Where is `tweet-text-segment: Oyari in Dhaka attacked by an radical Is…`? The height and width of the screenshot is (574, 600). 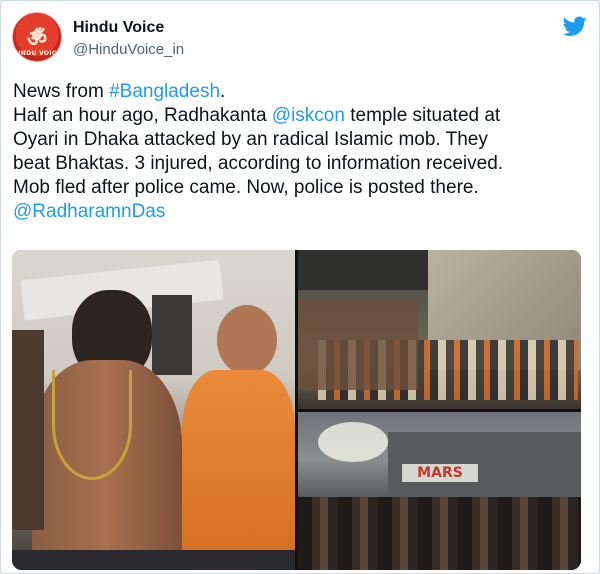 tweet-text-segment: Oyari in Dhaka attacked by an radical Is… is located at coordinates (250, 139).